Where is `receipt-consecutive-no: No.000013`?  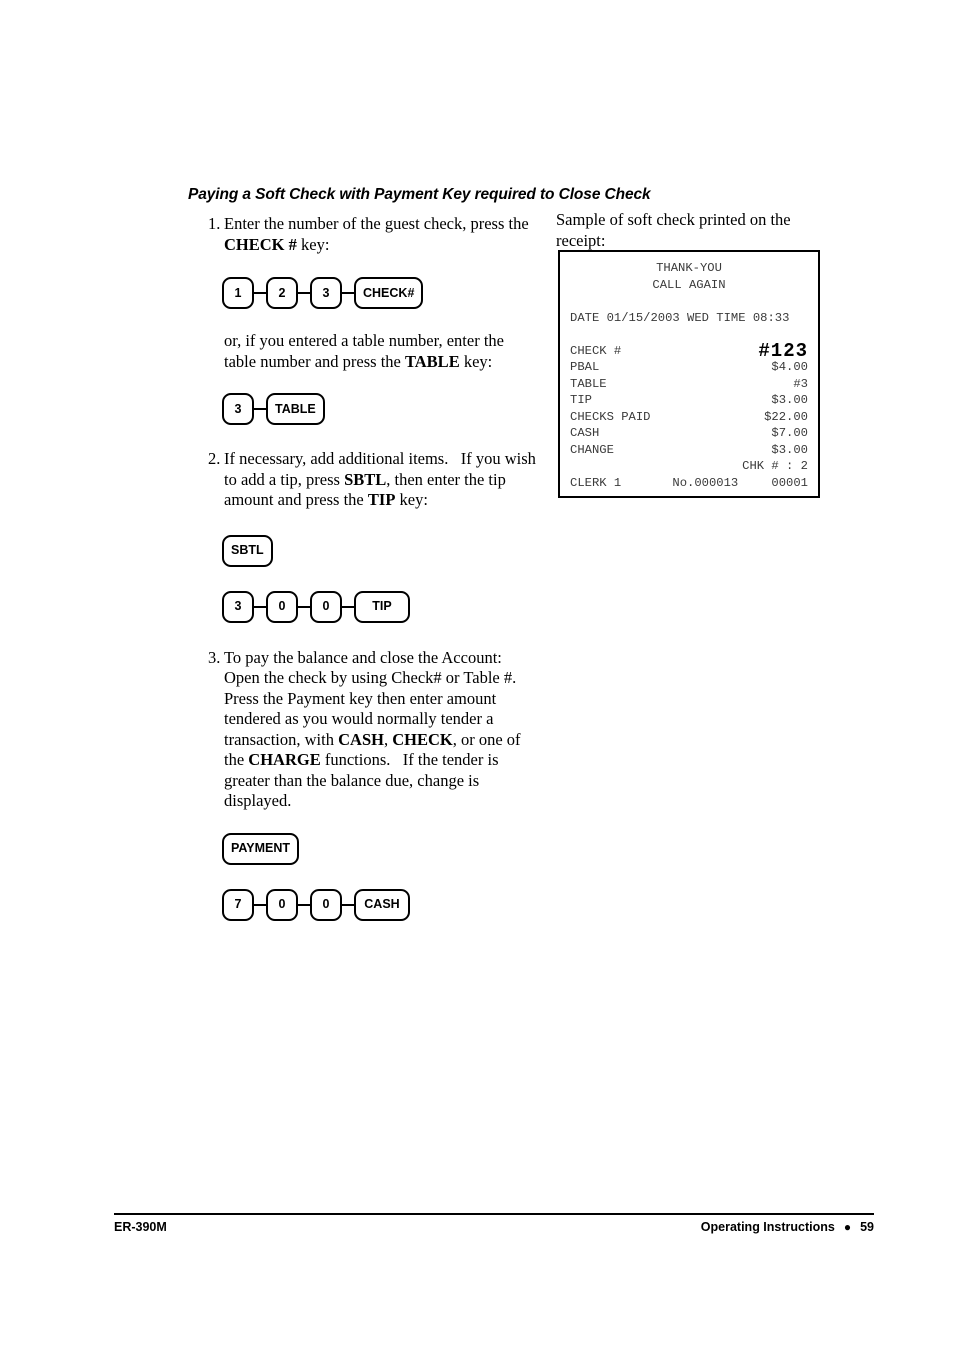 receipt-consecutive-no: No.000013 is located at coordinates (705, 482).